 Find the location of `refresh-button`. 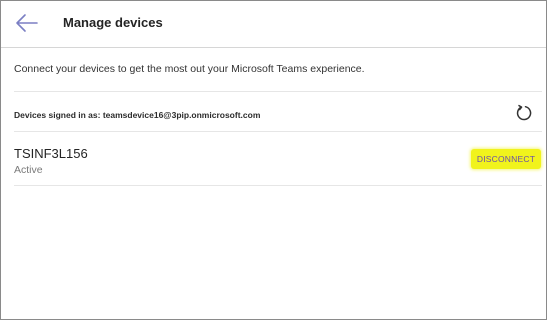

refresh-button is located at coordinates (524, 113).